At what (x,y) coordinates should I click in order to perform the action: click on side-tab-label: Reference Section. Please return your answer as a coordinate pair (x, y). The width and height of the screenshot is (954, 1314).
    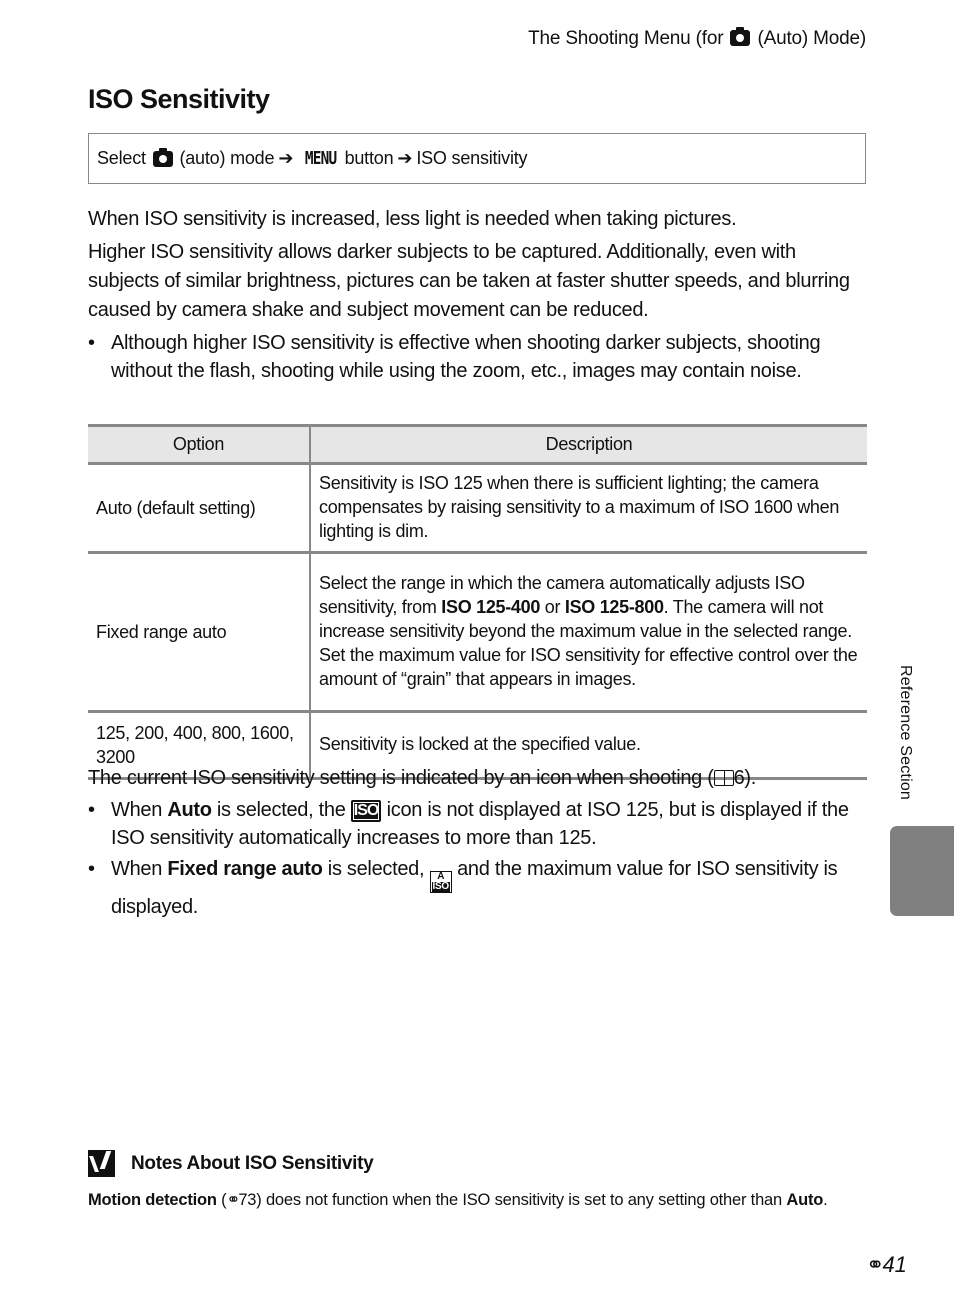
    Looking at the image, I should click on (905, 733).